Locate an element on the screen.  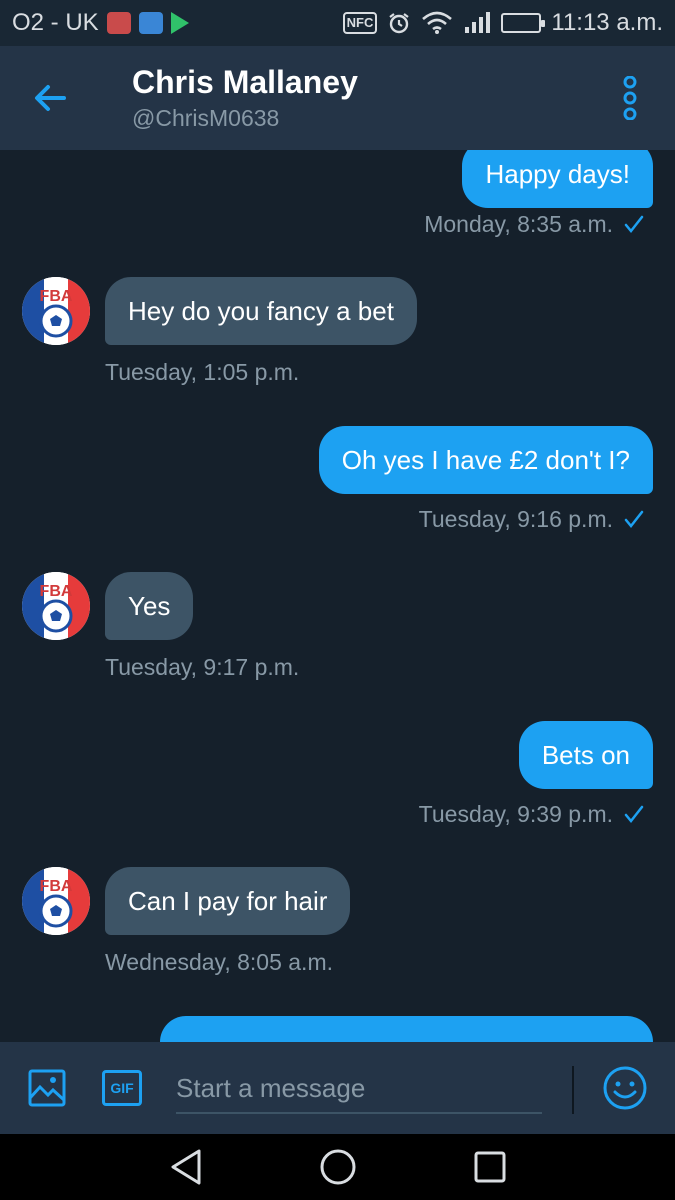
wifi-icon is located at coordinates (437, 22).